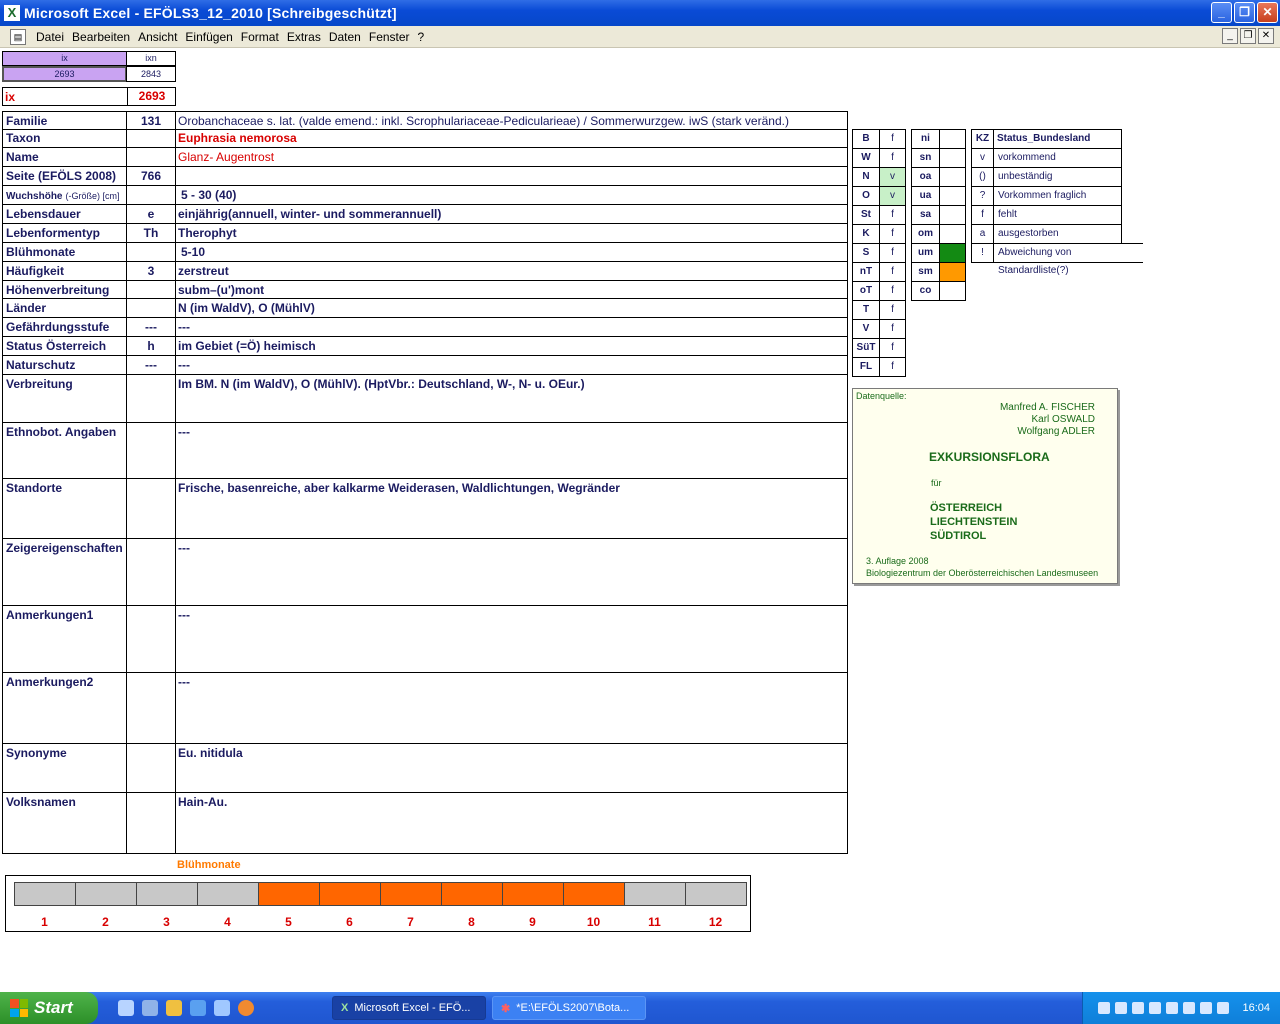 This screenshot has width=1280, height=1024. I want to click on row-label: Naturschutz, so click(65, 365).